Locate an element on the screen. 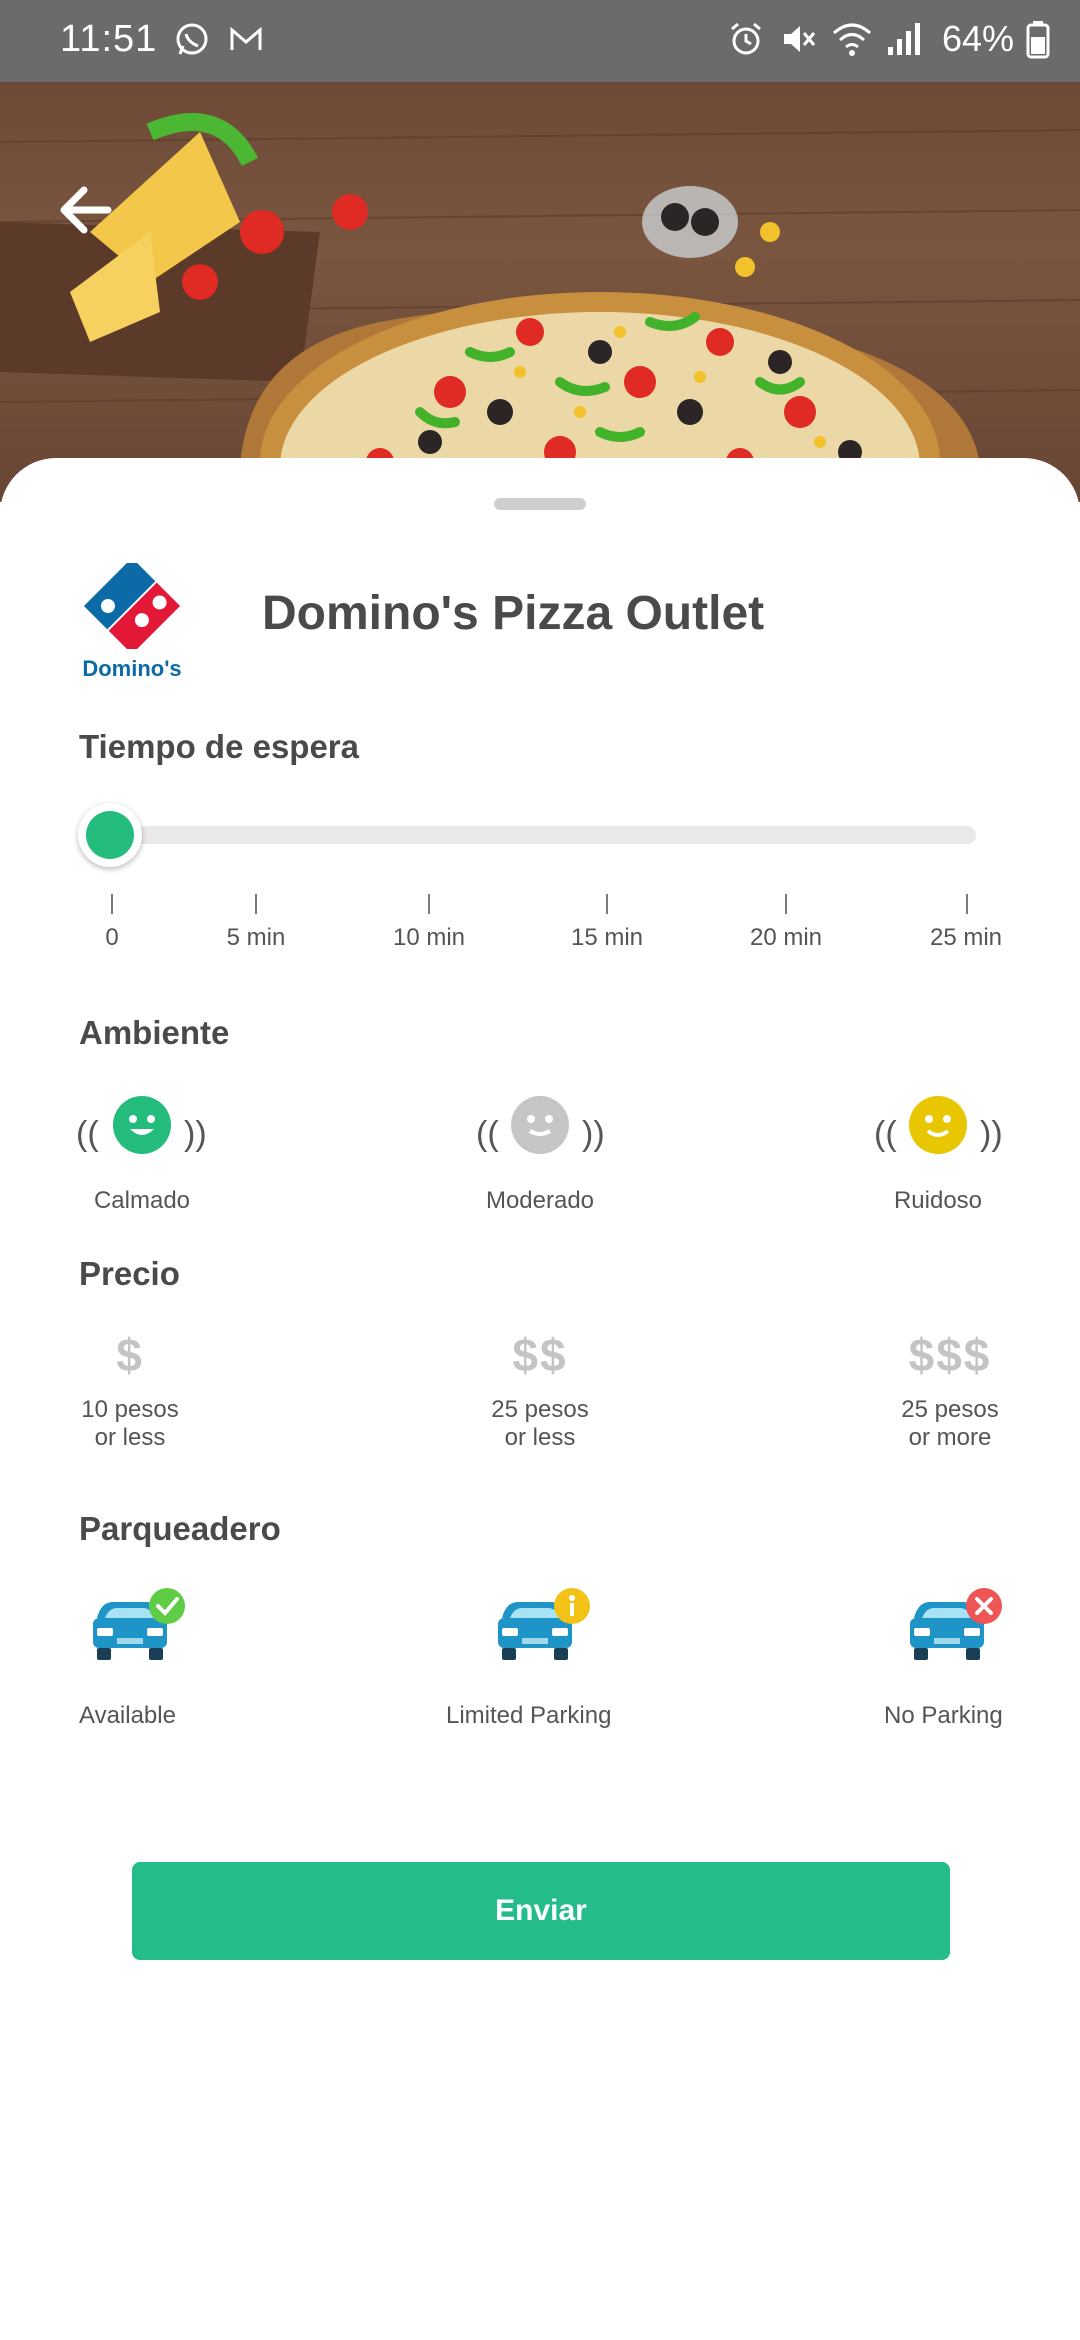 Image resolution: width=1080 pixels, height=2340 pixels. car-check-icon is located at coordinates (139, 1624).